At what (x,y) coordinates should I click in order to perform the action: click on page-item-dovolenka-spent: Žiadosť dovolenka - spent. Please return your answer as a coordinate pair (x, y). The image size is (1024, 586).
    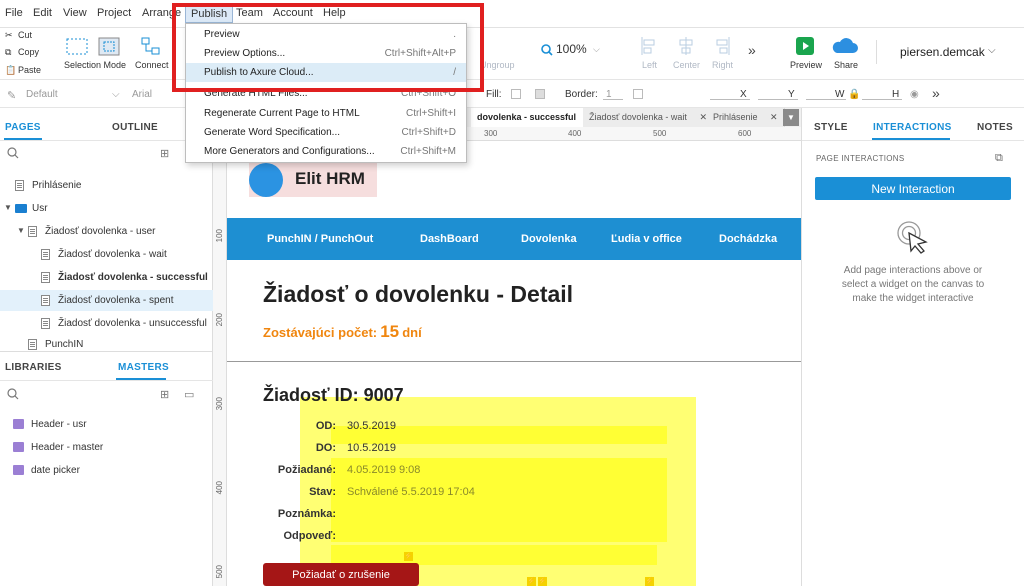
    Looking at the image, I should click on (115, 300).